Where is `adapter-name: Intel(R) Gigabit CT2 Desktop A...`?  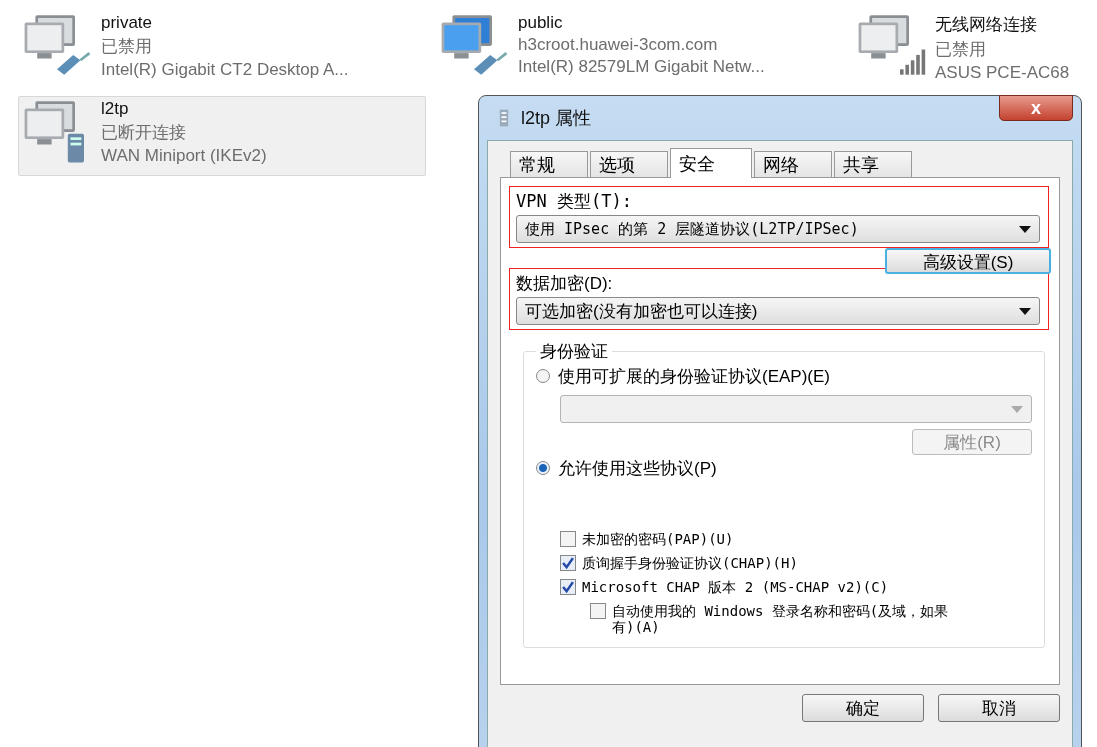
adapter-name: Intel(R) Gigabit CT2 Desktop A... is located at coordinates (225, 70).